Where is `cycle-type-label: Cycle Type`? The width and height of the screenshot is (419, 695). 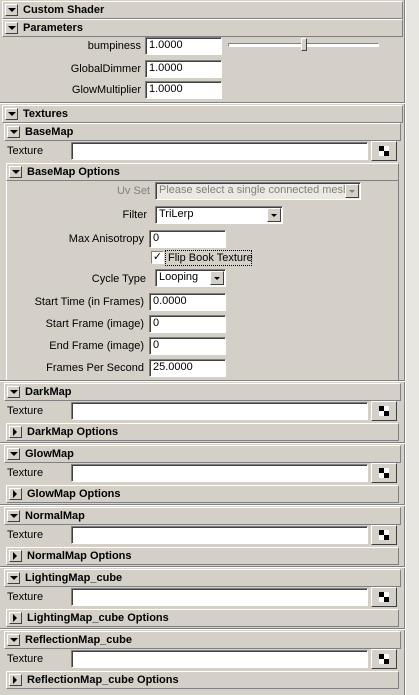
cycle-type-label: Cycle Type is located at coordinates (118, 279).